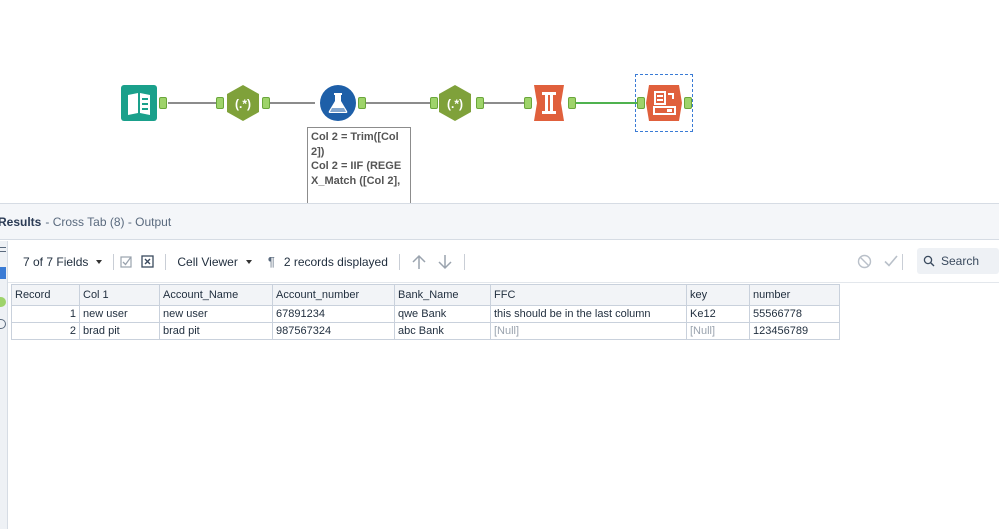 This screenshot has height=529, width=999. I want to click on column-header: Record, so click(45, 295).